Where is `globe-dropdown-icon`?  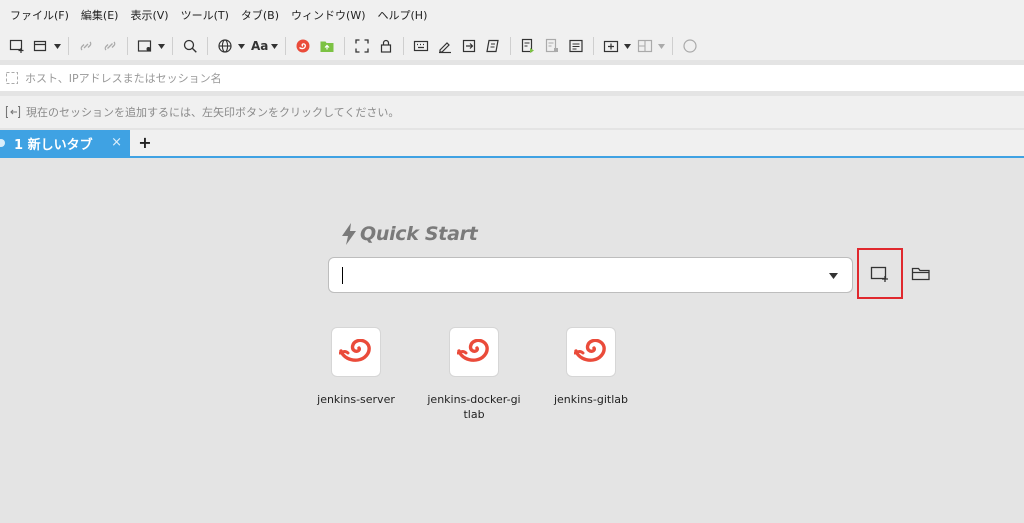 globe-dropdown-icon is located at coordinates (241, 46).